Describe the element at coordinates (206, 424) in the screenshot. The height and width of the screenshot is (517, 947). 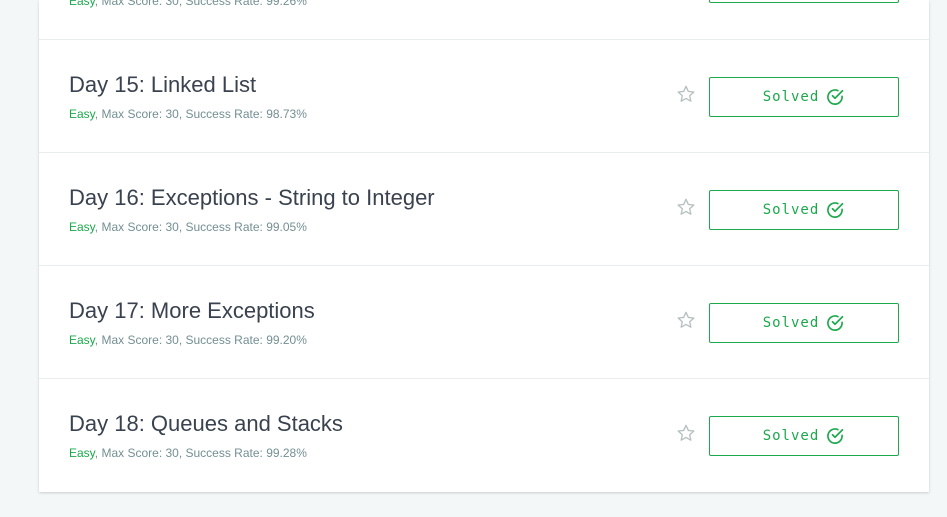
I see `challenge-title: Day 18: Queues and Stacks` at that location.